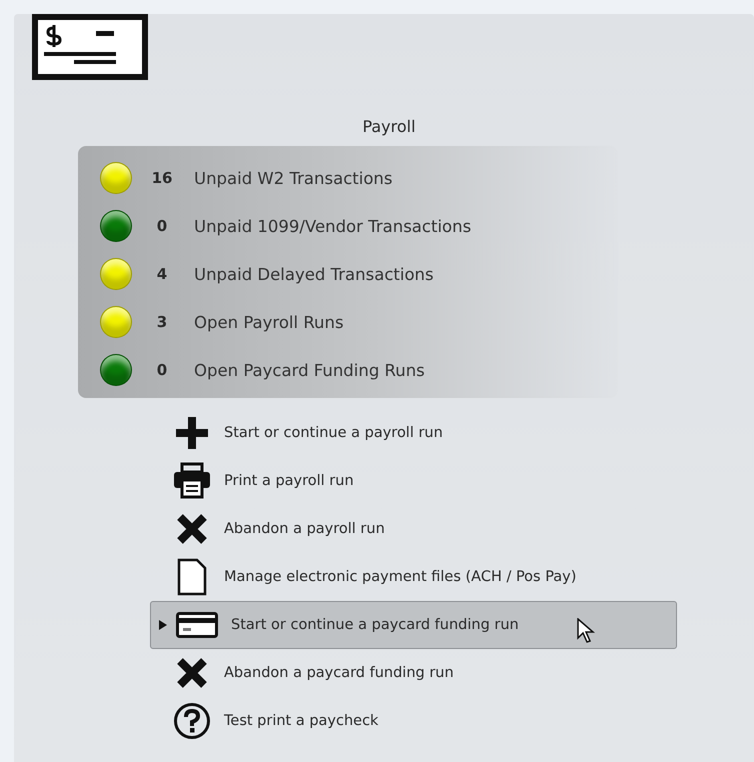 The width and height of the screenshot is (754, 762). I want to click on status-label: Unpaid W2 Transactions, so click(293, 178).